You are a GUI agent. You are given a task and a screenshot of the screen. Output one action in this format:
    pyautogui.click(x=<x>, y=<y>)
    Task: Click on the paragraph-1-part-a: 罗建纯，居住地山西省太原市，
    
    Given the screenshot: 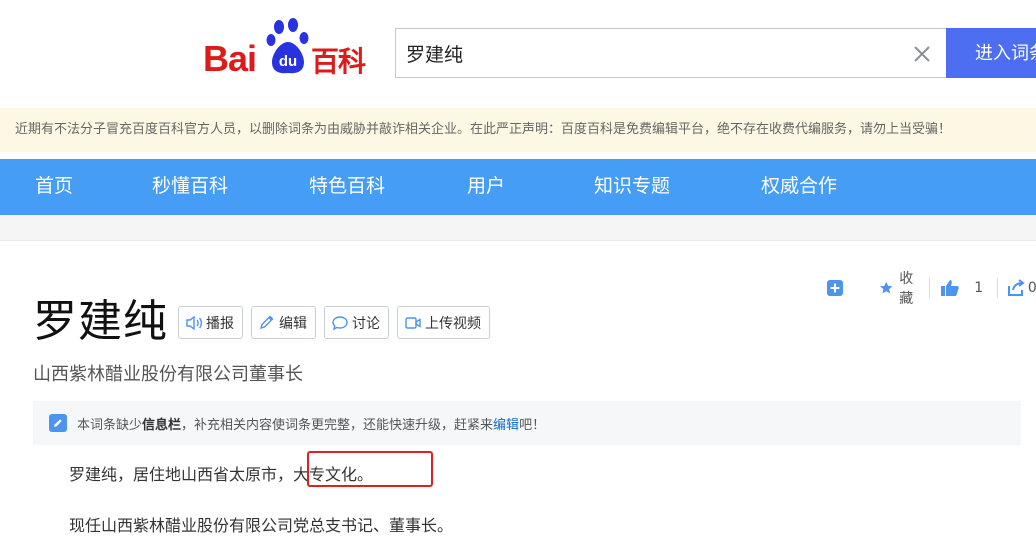 What is the action you would take?
    pyautogui.click(x=181, y=474)
    